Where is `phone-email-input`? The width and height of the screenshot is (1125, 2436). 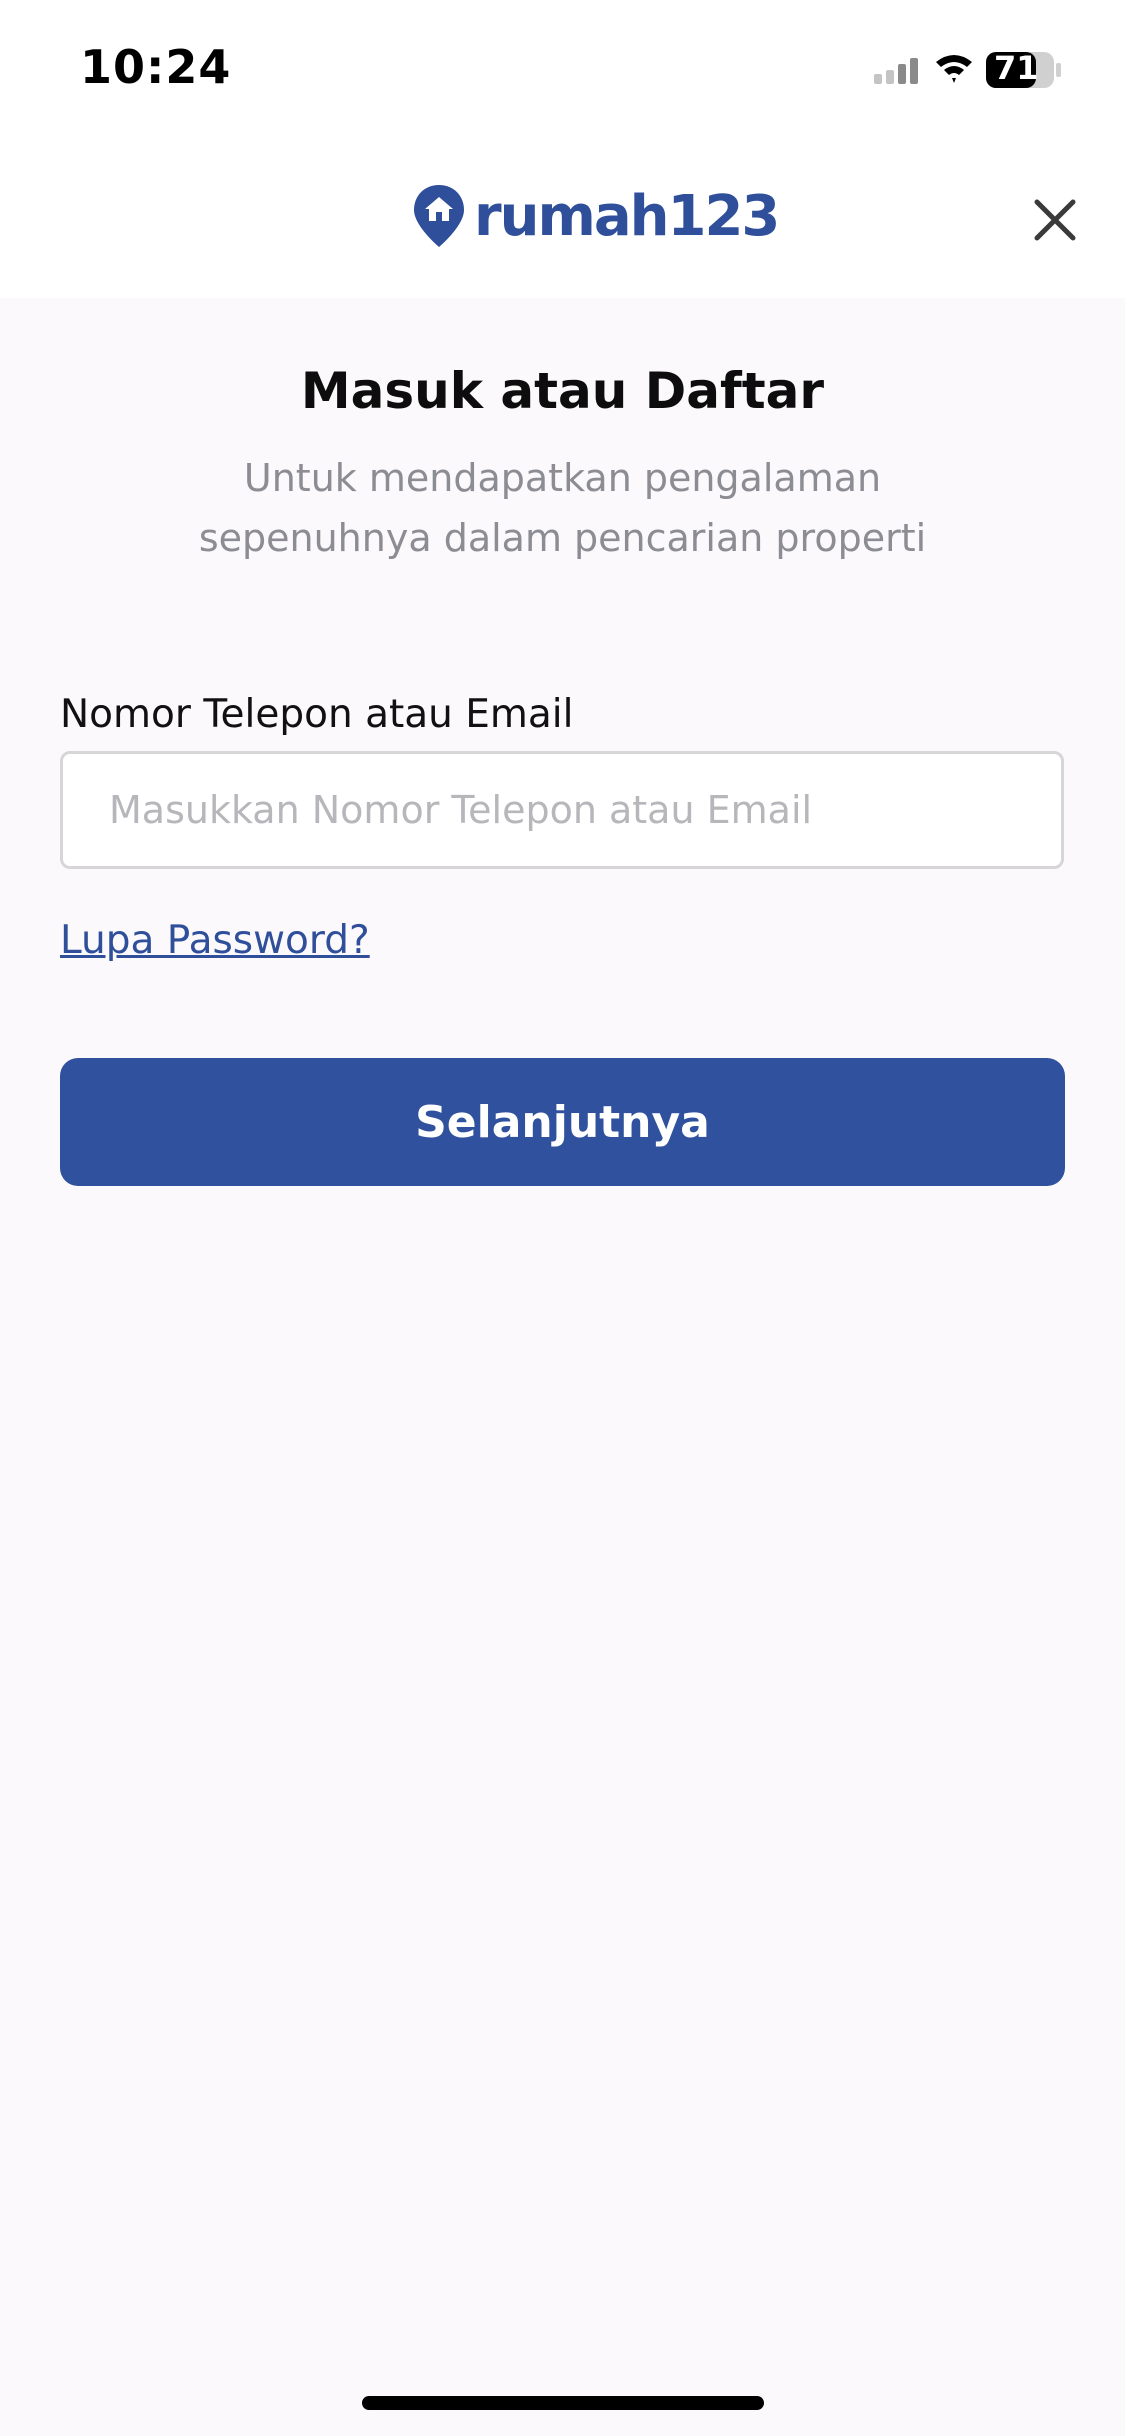 phone-email-input is located at coordinates (562, 810).